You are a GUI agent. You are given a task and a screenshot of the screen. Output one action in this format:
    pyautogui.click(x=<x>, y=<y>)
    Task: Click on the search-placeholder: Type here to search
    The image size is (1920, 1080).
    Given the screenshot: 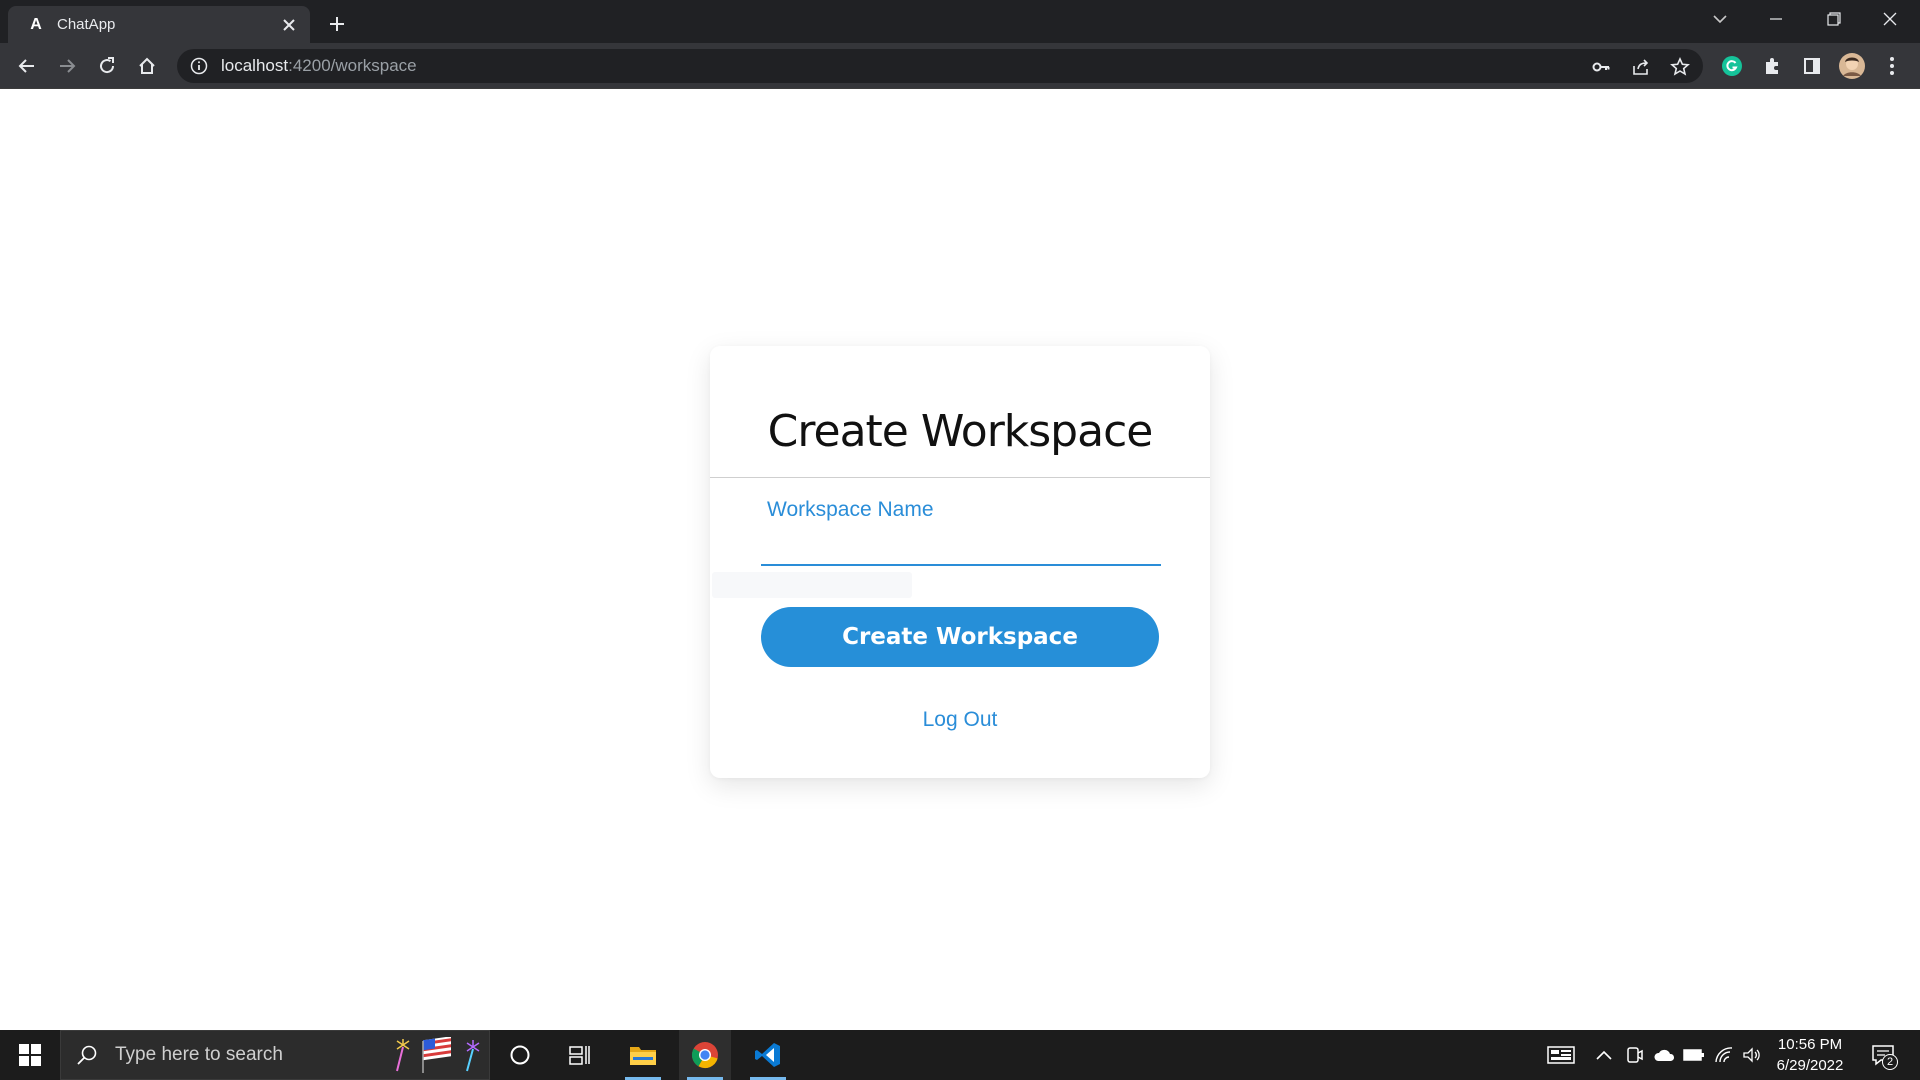 What is the action you would take?
    pyautogui.click(x=199, y=1054)
    